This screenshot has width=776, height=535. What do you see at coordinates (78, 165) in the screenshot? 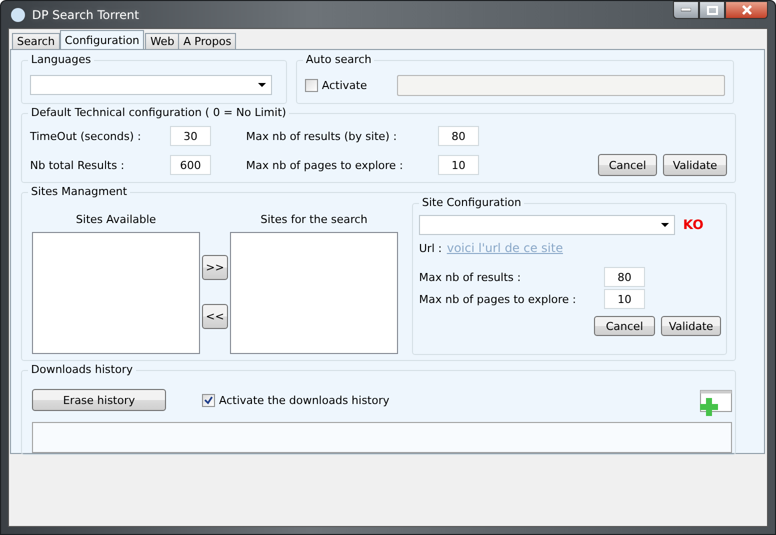
I see `field-label: Nb total Results :` at bounding box center [78, 165].